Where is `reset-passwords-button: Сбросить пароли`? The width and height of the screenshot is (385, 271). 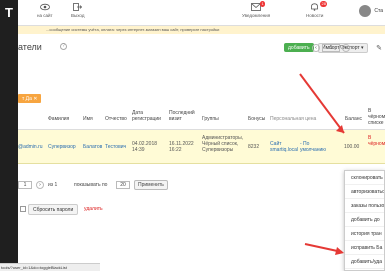 reset-passwords-button: Сбросить пароли is located at coordinates (53, 209).